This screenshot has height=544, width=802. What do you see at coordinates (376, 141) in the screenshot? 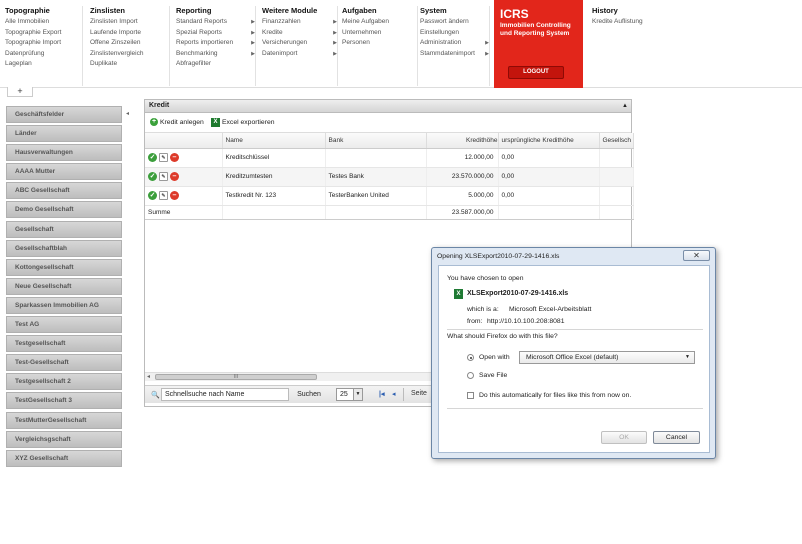
I see `column-header: Bank` at bounding box center [376, 141].